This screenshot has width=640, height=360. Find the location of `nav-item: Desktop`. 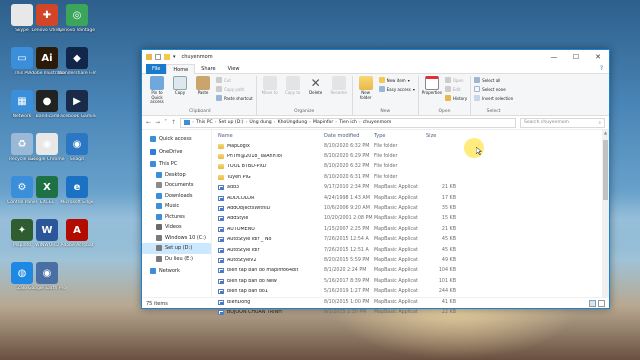

nav-item: Desktop is located at coordinates (176, 175).